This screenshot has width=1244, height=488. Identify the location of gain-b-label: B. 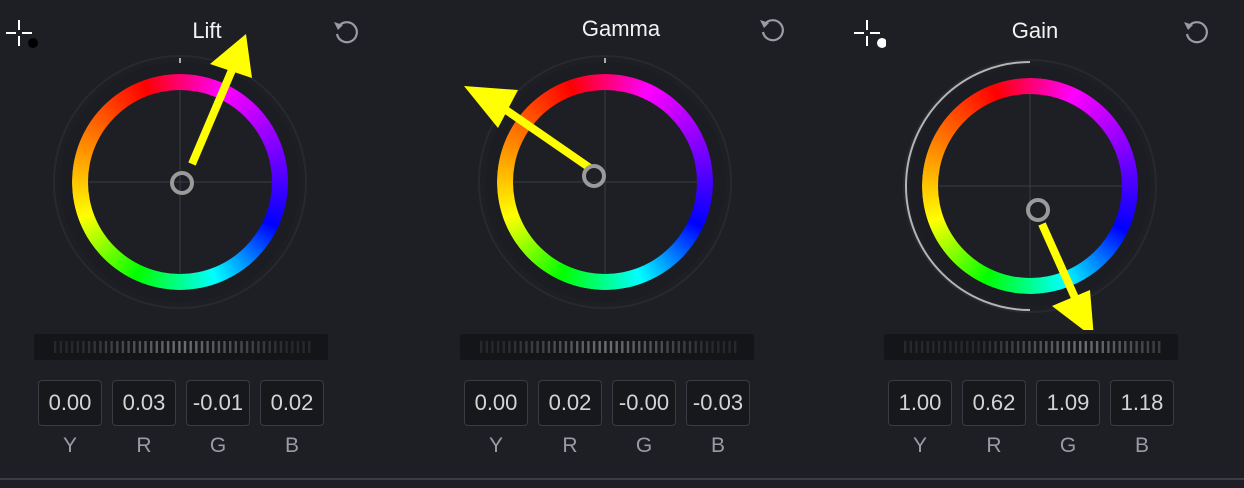
(1141, 445).